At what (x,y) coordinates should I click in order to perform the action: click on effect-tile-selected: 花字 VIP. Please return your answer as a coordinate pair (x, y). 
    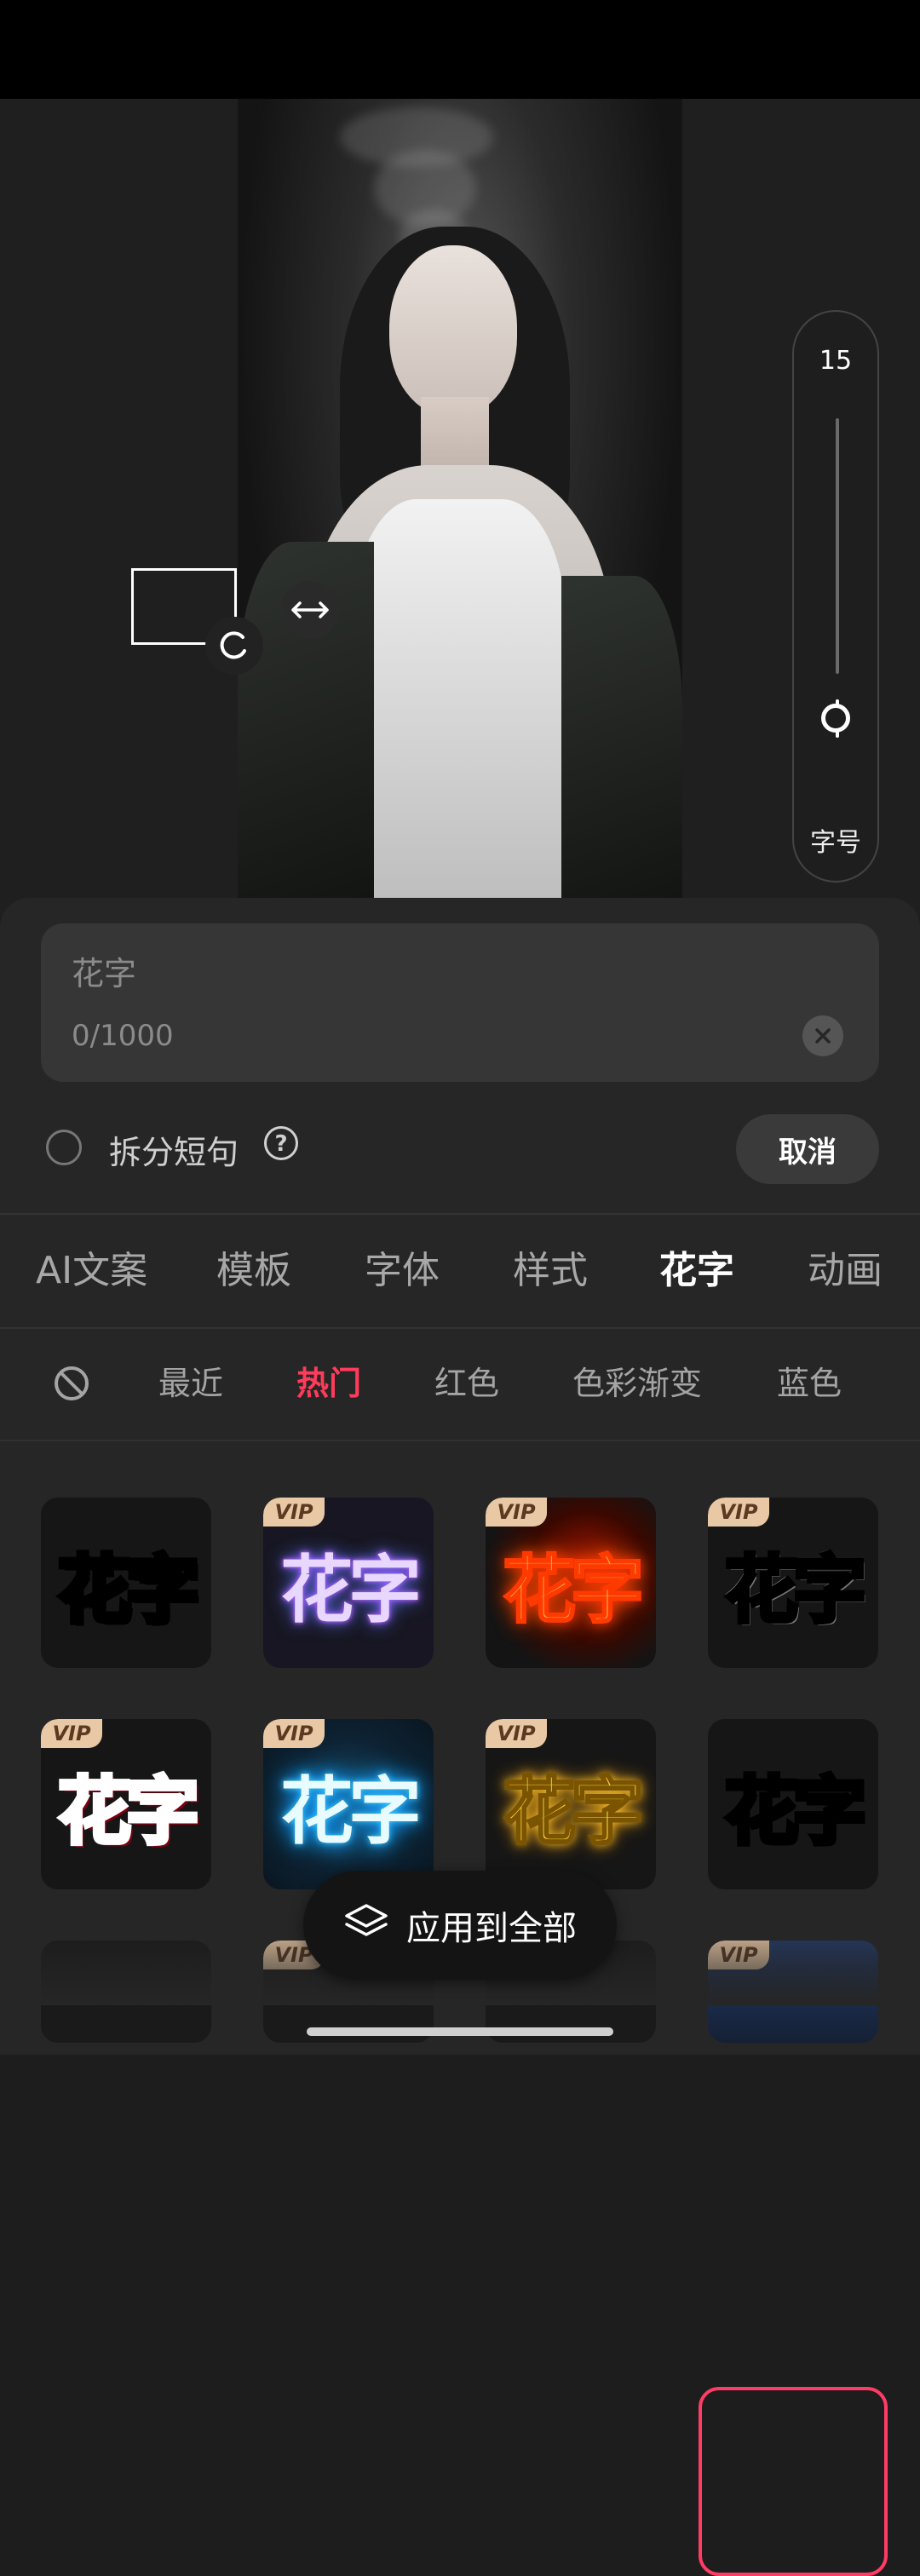
    Looking at the image, I should click on (793, 1583).